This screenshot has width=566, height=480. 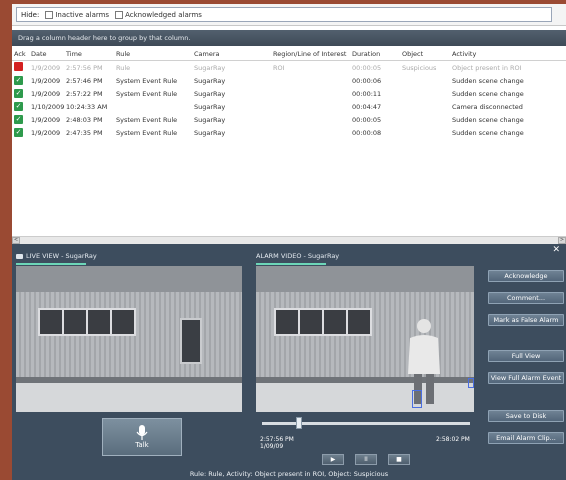 What do you see at coordinates (16, 240) in the screenshot?
I see `scroll-left-icon: <` at bounding box center [16, 240].